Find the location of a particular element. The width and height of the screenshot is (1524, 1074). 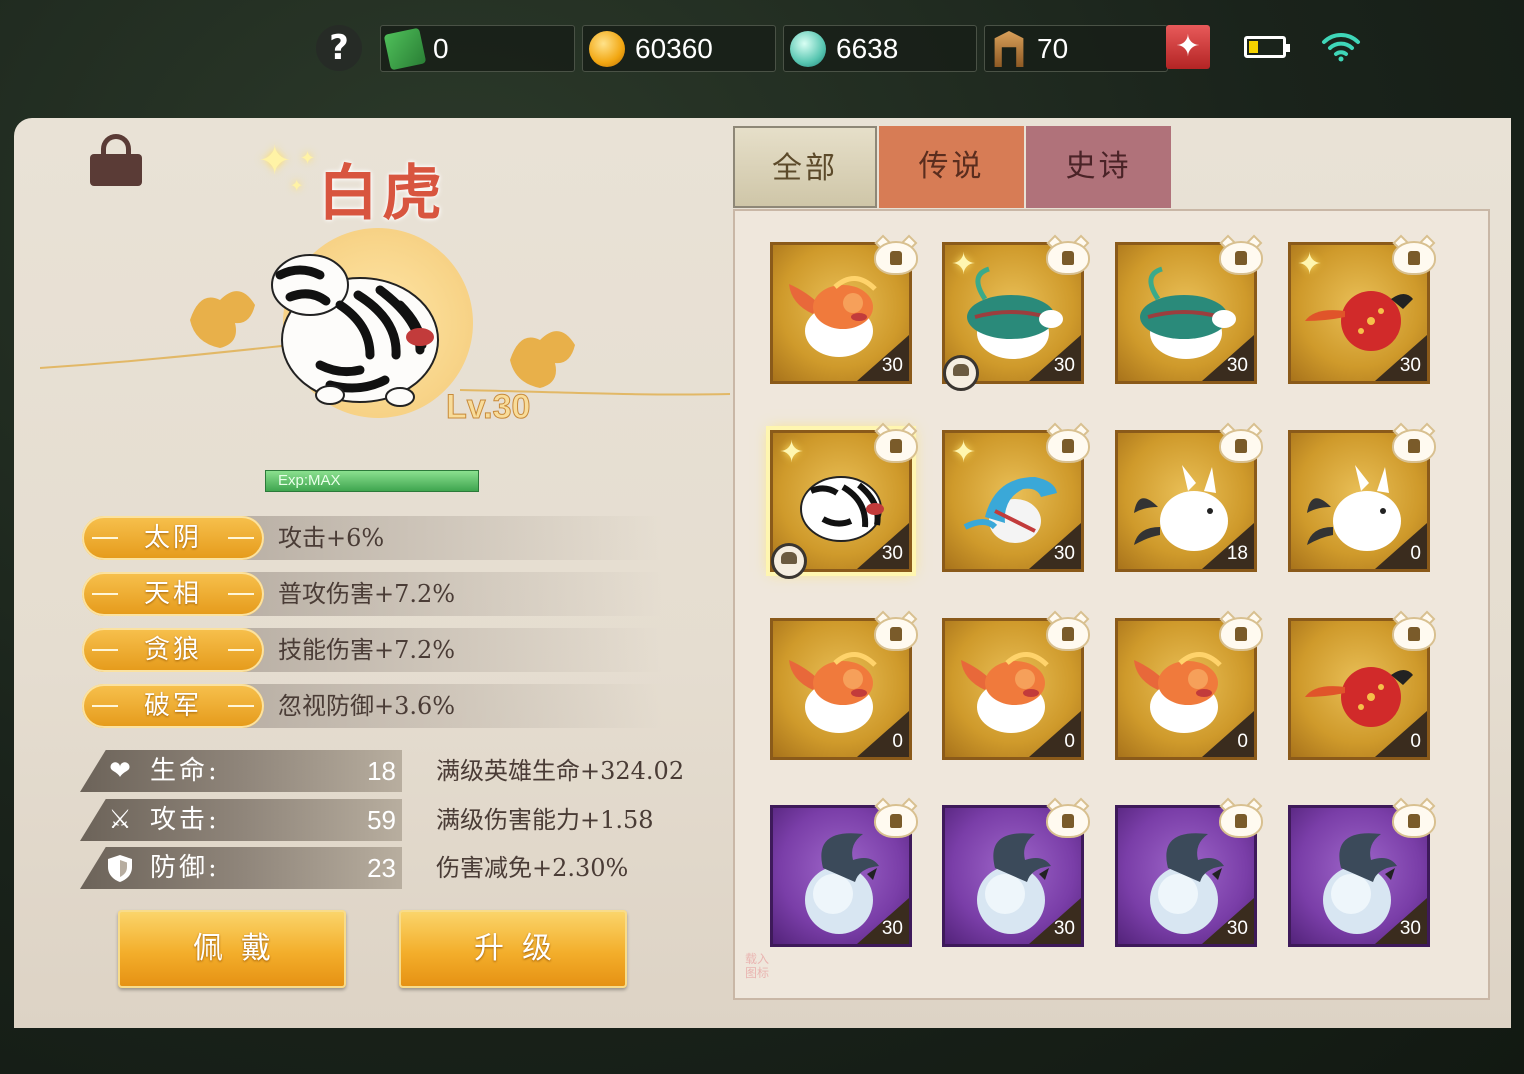

help-button: ? is located at coordinates (339, 48).